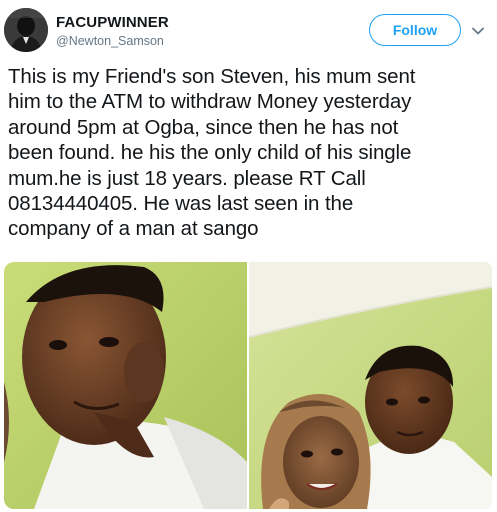 This screenshot has width=497, height=512. I want to click on display-name: FACUPWINNER, so click(112, 22).